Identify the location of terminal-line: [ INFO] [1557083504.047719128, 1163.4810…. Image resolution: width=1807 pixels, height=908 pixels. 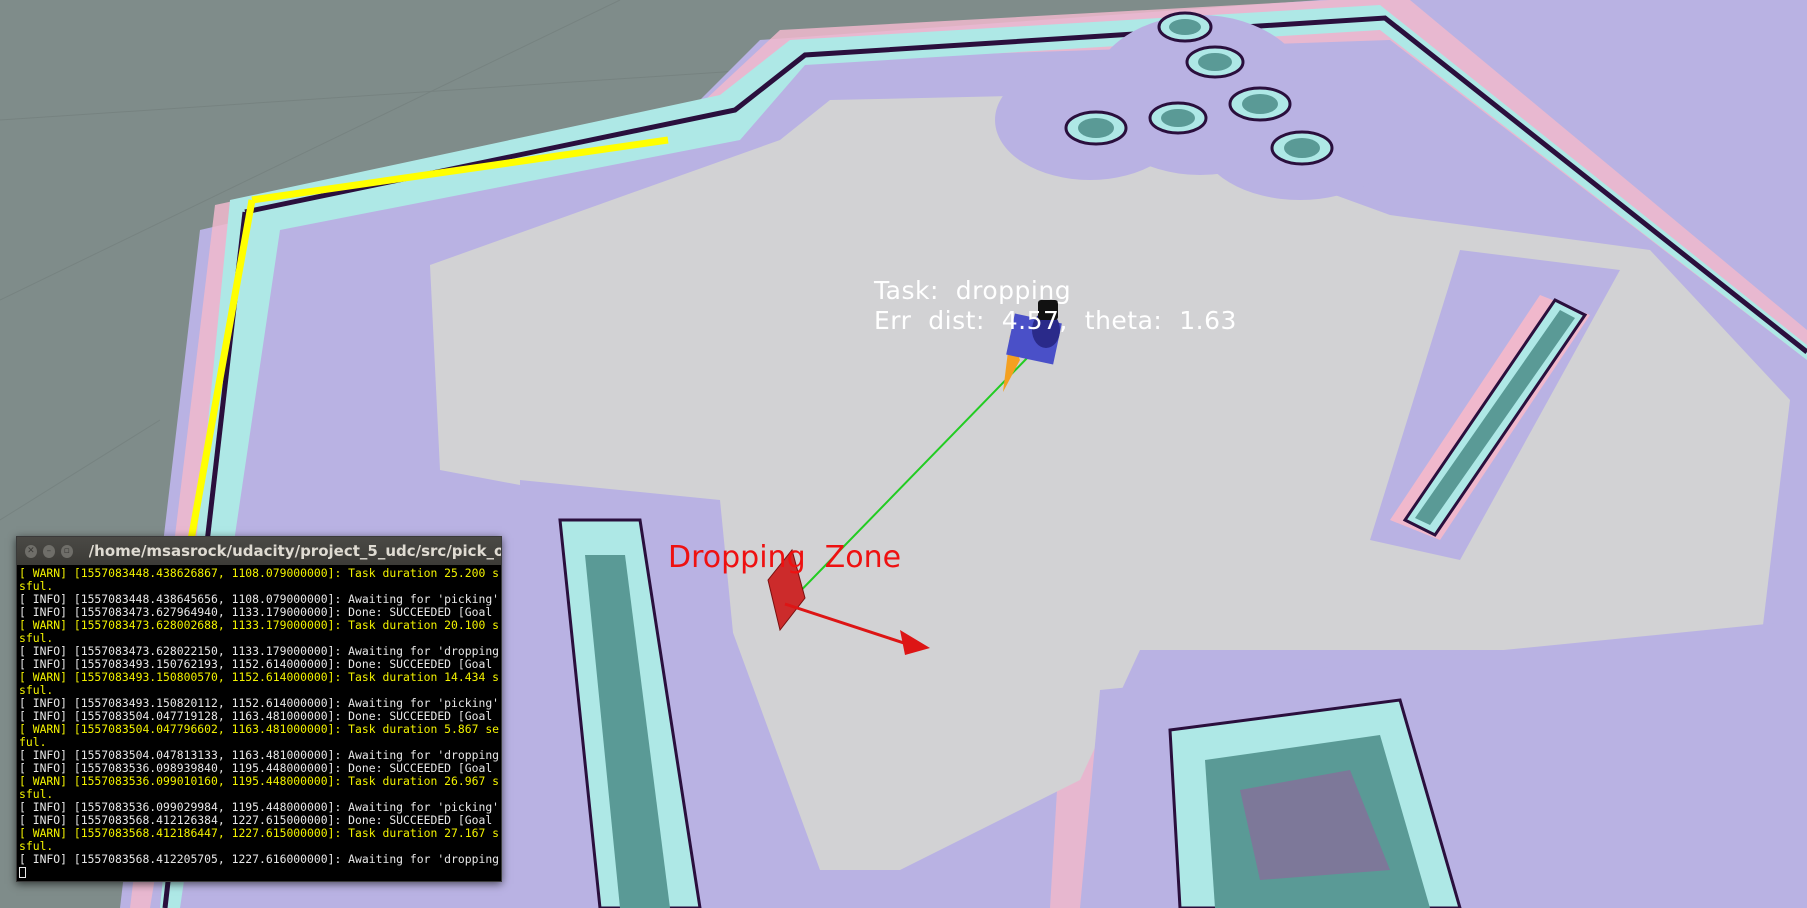
(256, 716).